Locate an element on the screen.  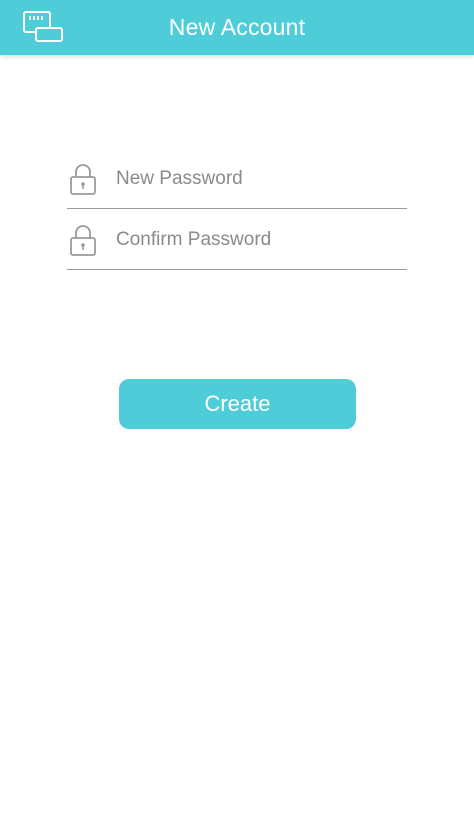
confirm-password-field is located at coordinates (237, 244).